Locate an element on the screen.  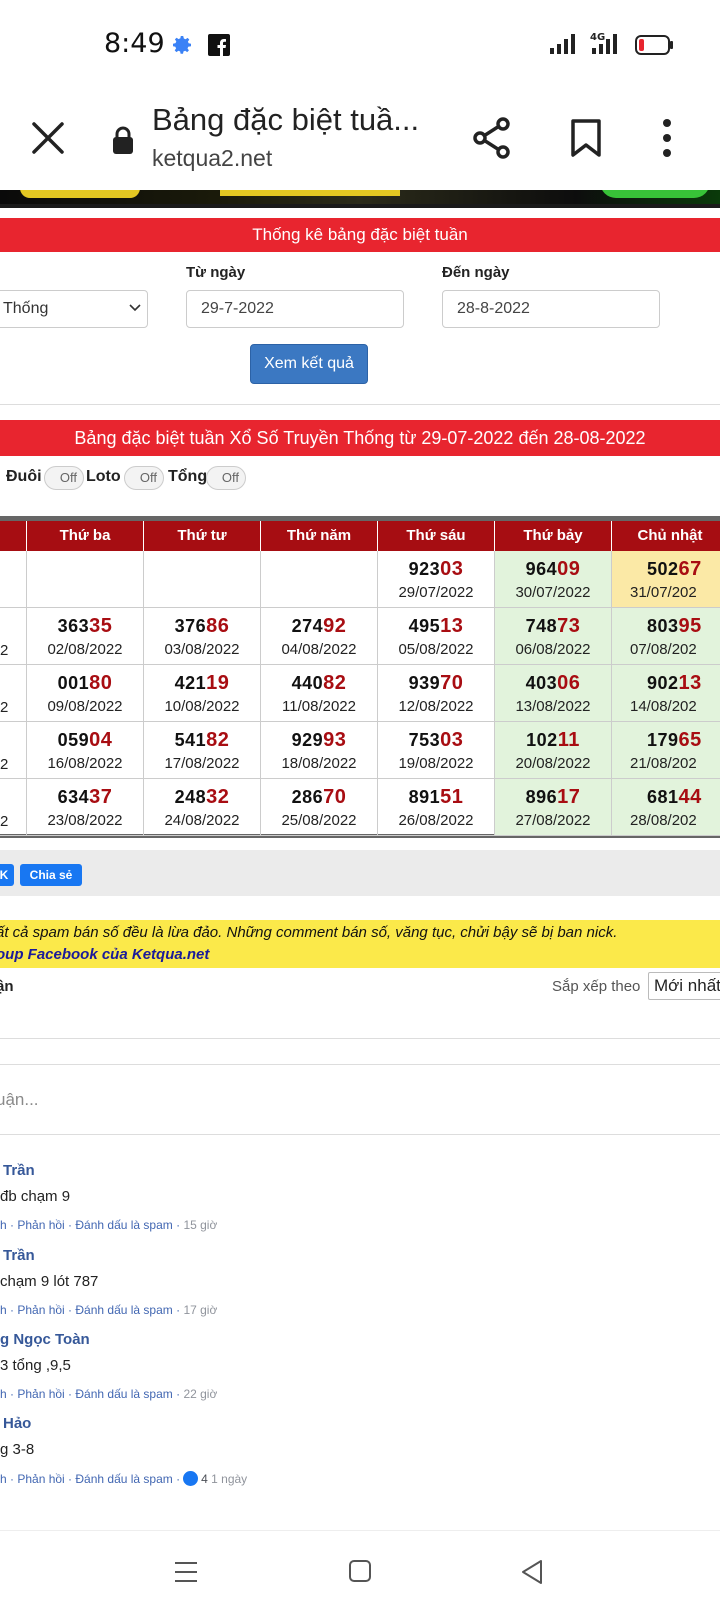
table-cell: 17965 21/08/202 is located at coordinates (666, 750).